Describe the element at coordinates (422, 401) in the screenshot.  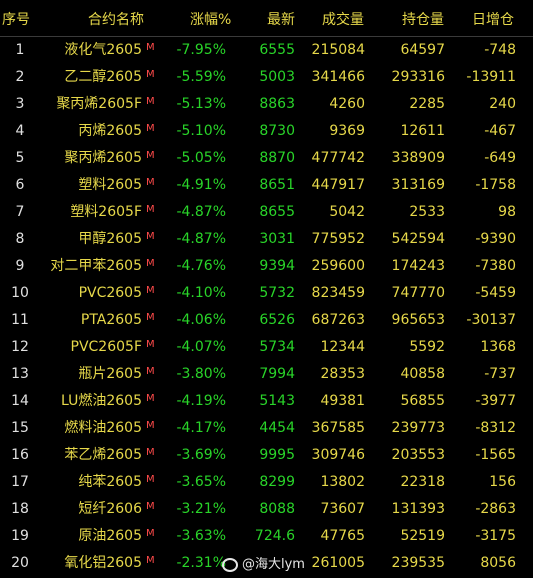
I see `open-interest: 56855` at that location.